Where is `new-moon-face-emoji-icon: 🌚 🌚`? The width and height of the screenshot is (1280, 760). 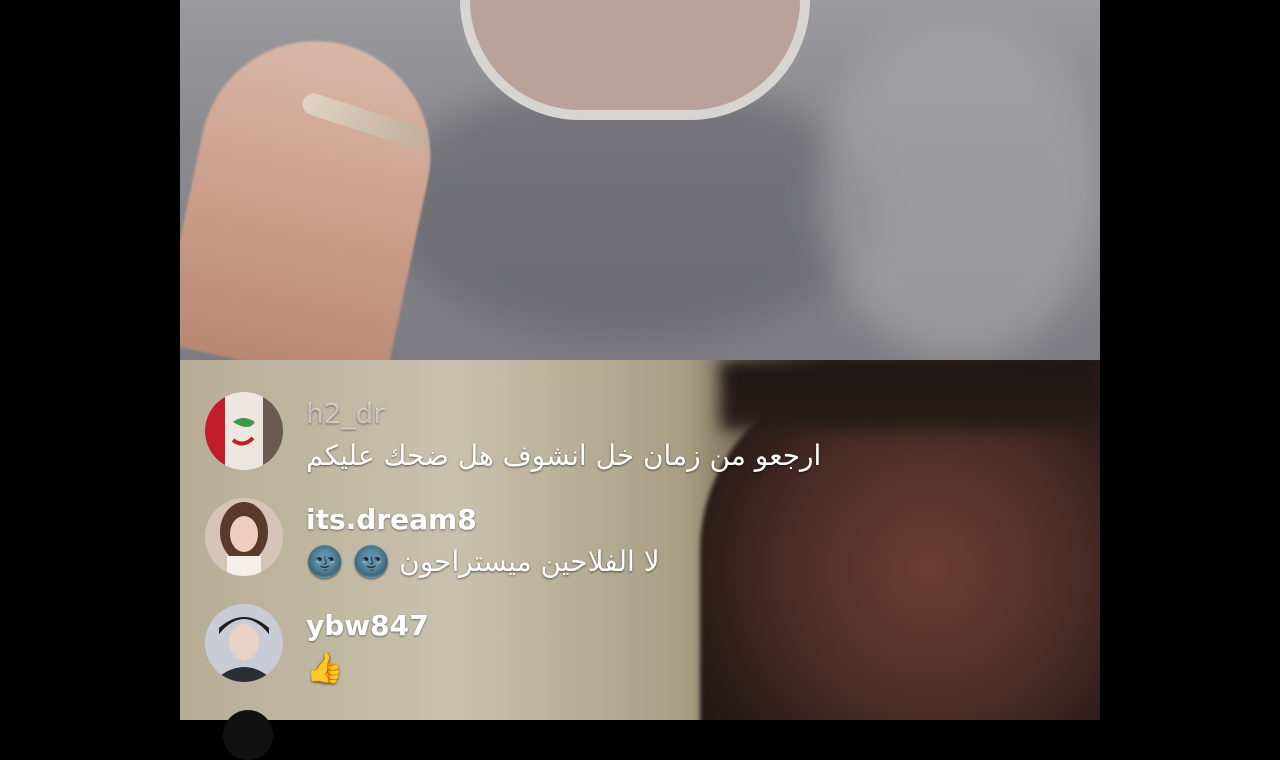
new-moon-face-emoji-icon: 🌚 🌚 is located at coordinates (348, 562).